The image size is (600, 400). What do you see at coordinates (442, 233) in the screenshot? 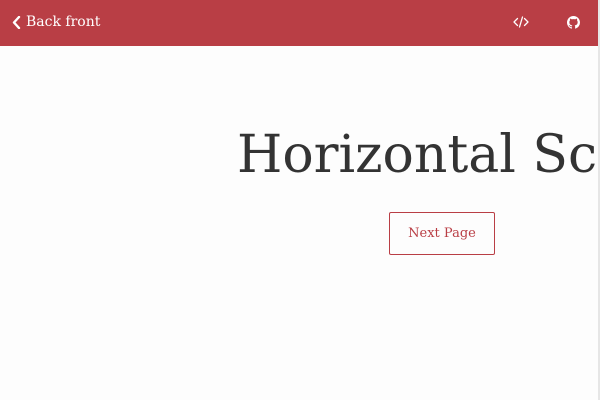
I see `next-page-button: Next Page` at bounding box center [442, 233].